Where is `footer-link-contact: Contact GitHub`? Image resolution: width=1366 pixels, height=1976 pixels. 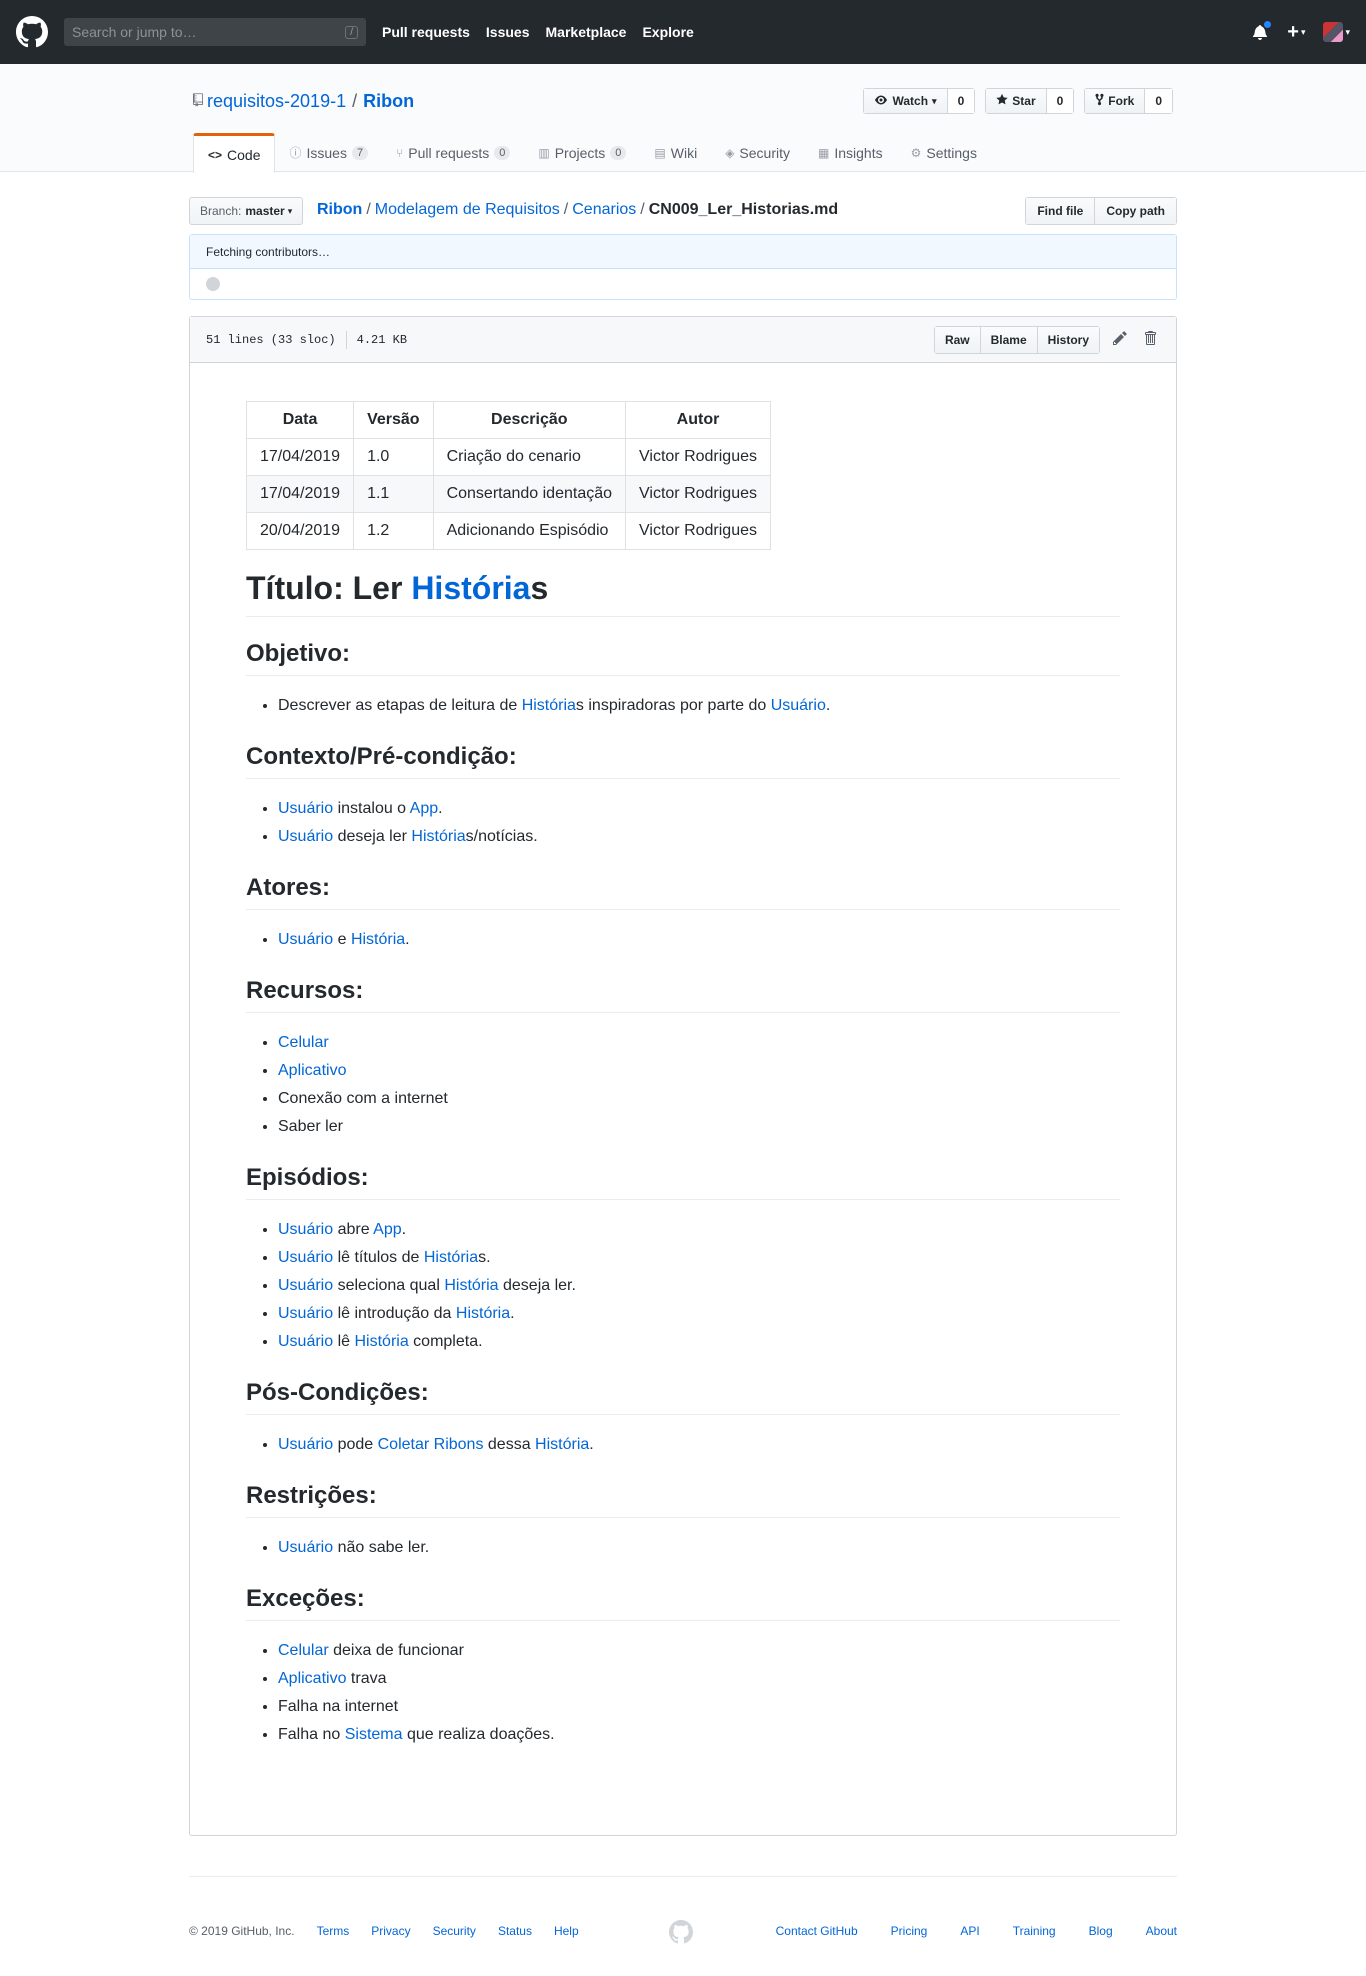
footer-link-contact: Contact GitHub is located at coordinates (817, 1931).